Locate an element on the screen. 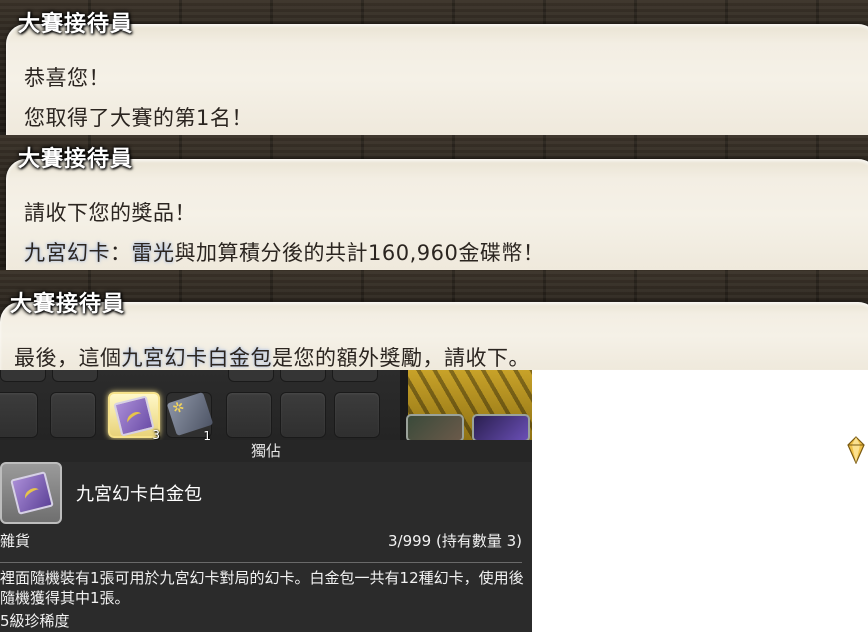  crystal-icon is located at coordinates (856, 450).